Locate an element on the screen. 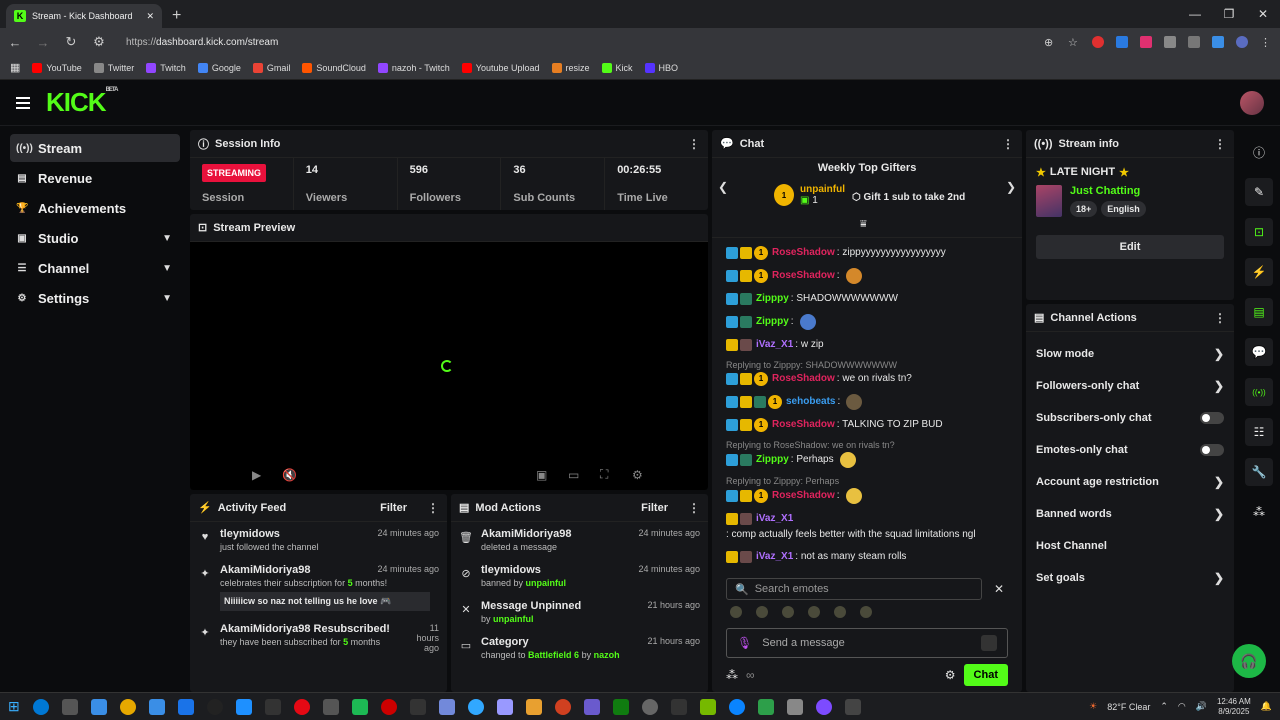 The width and height of the screenshot is (1280, 720). chat-settings-icon: ⚙ is located at coordinates (950, 675).